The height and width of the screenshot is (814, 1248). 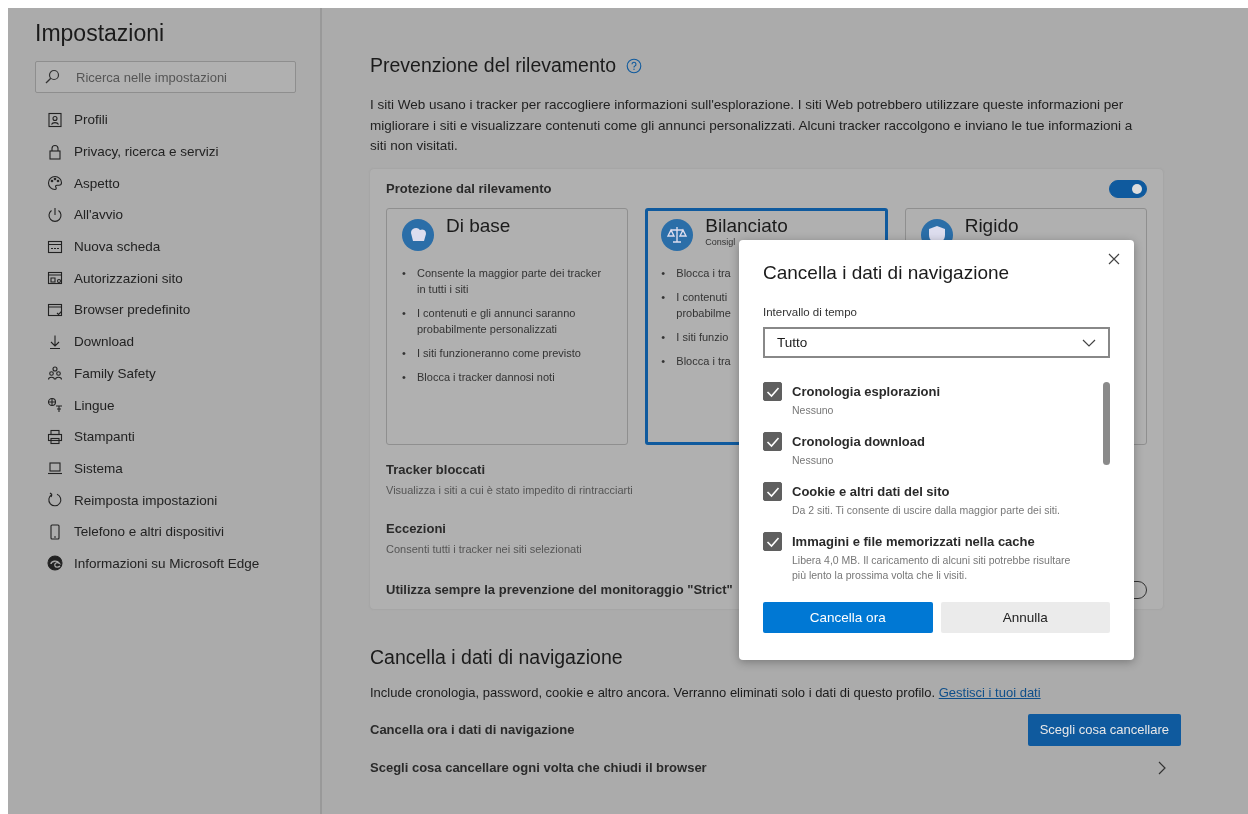 What do you see at coordinates (510, 281) in the screenshot?
I see `level-bullet: Consente la maggior parte dei tracker in tutti i siti` at bounding box center [510, 281].